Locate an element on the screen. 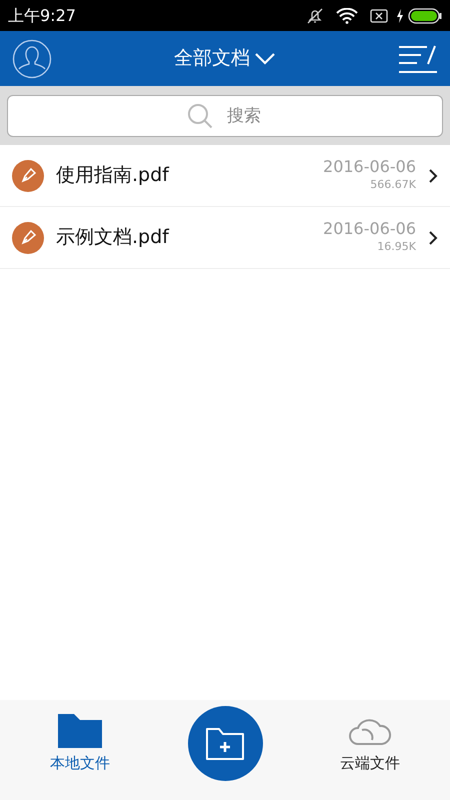 The image size is (450, 800). status-time: 上午9:27 is located at coordinates (42, 15).